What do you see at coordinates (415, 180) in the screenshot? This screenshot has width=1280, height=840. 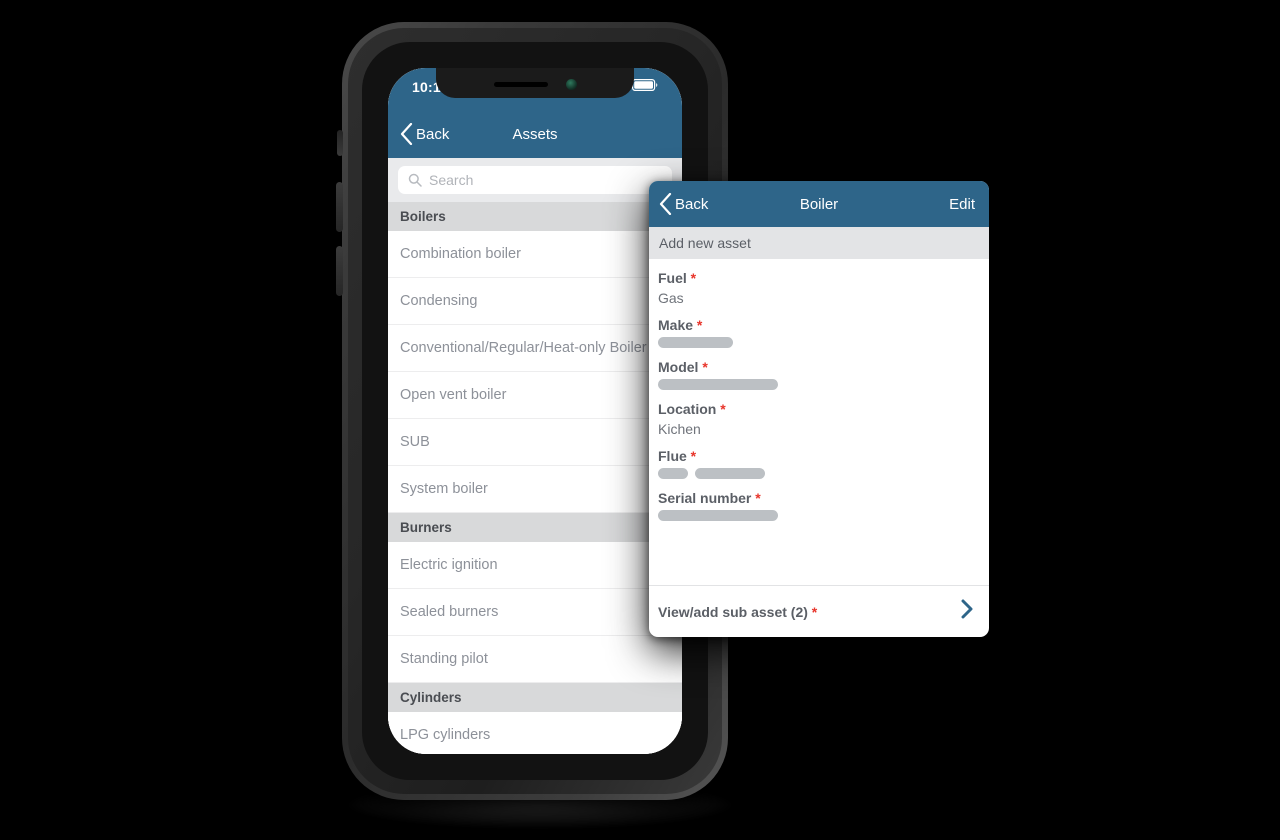 I see `search-icon` at bounding box center [415, 180].